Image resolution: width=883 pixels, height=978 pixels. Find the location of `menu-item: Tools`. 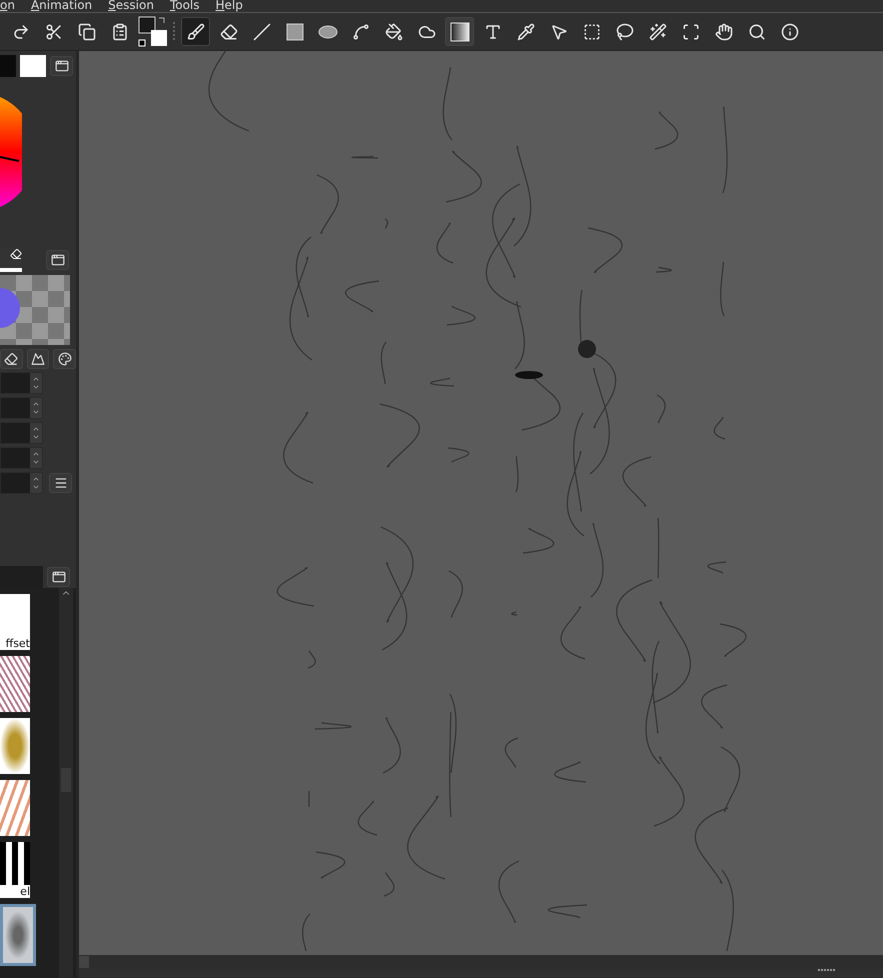

menu-item: Tools is located at coordinates (185, 6).